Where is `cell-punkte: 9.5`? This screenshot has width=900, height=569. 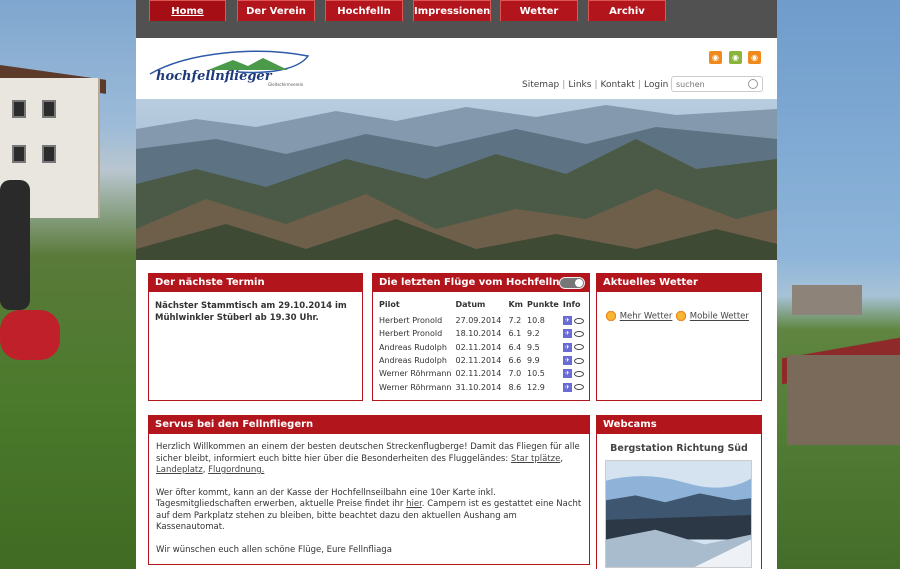
cell-punkte: 9.5 is located at coordinates (533, 347).